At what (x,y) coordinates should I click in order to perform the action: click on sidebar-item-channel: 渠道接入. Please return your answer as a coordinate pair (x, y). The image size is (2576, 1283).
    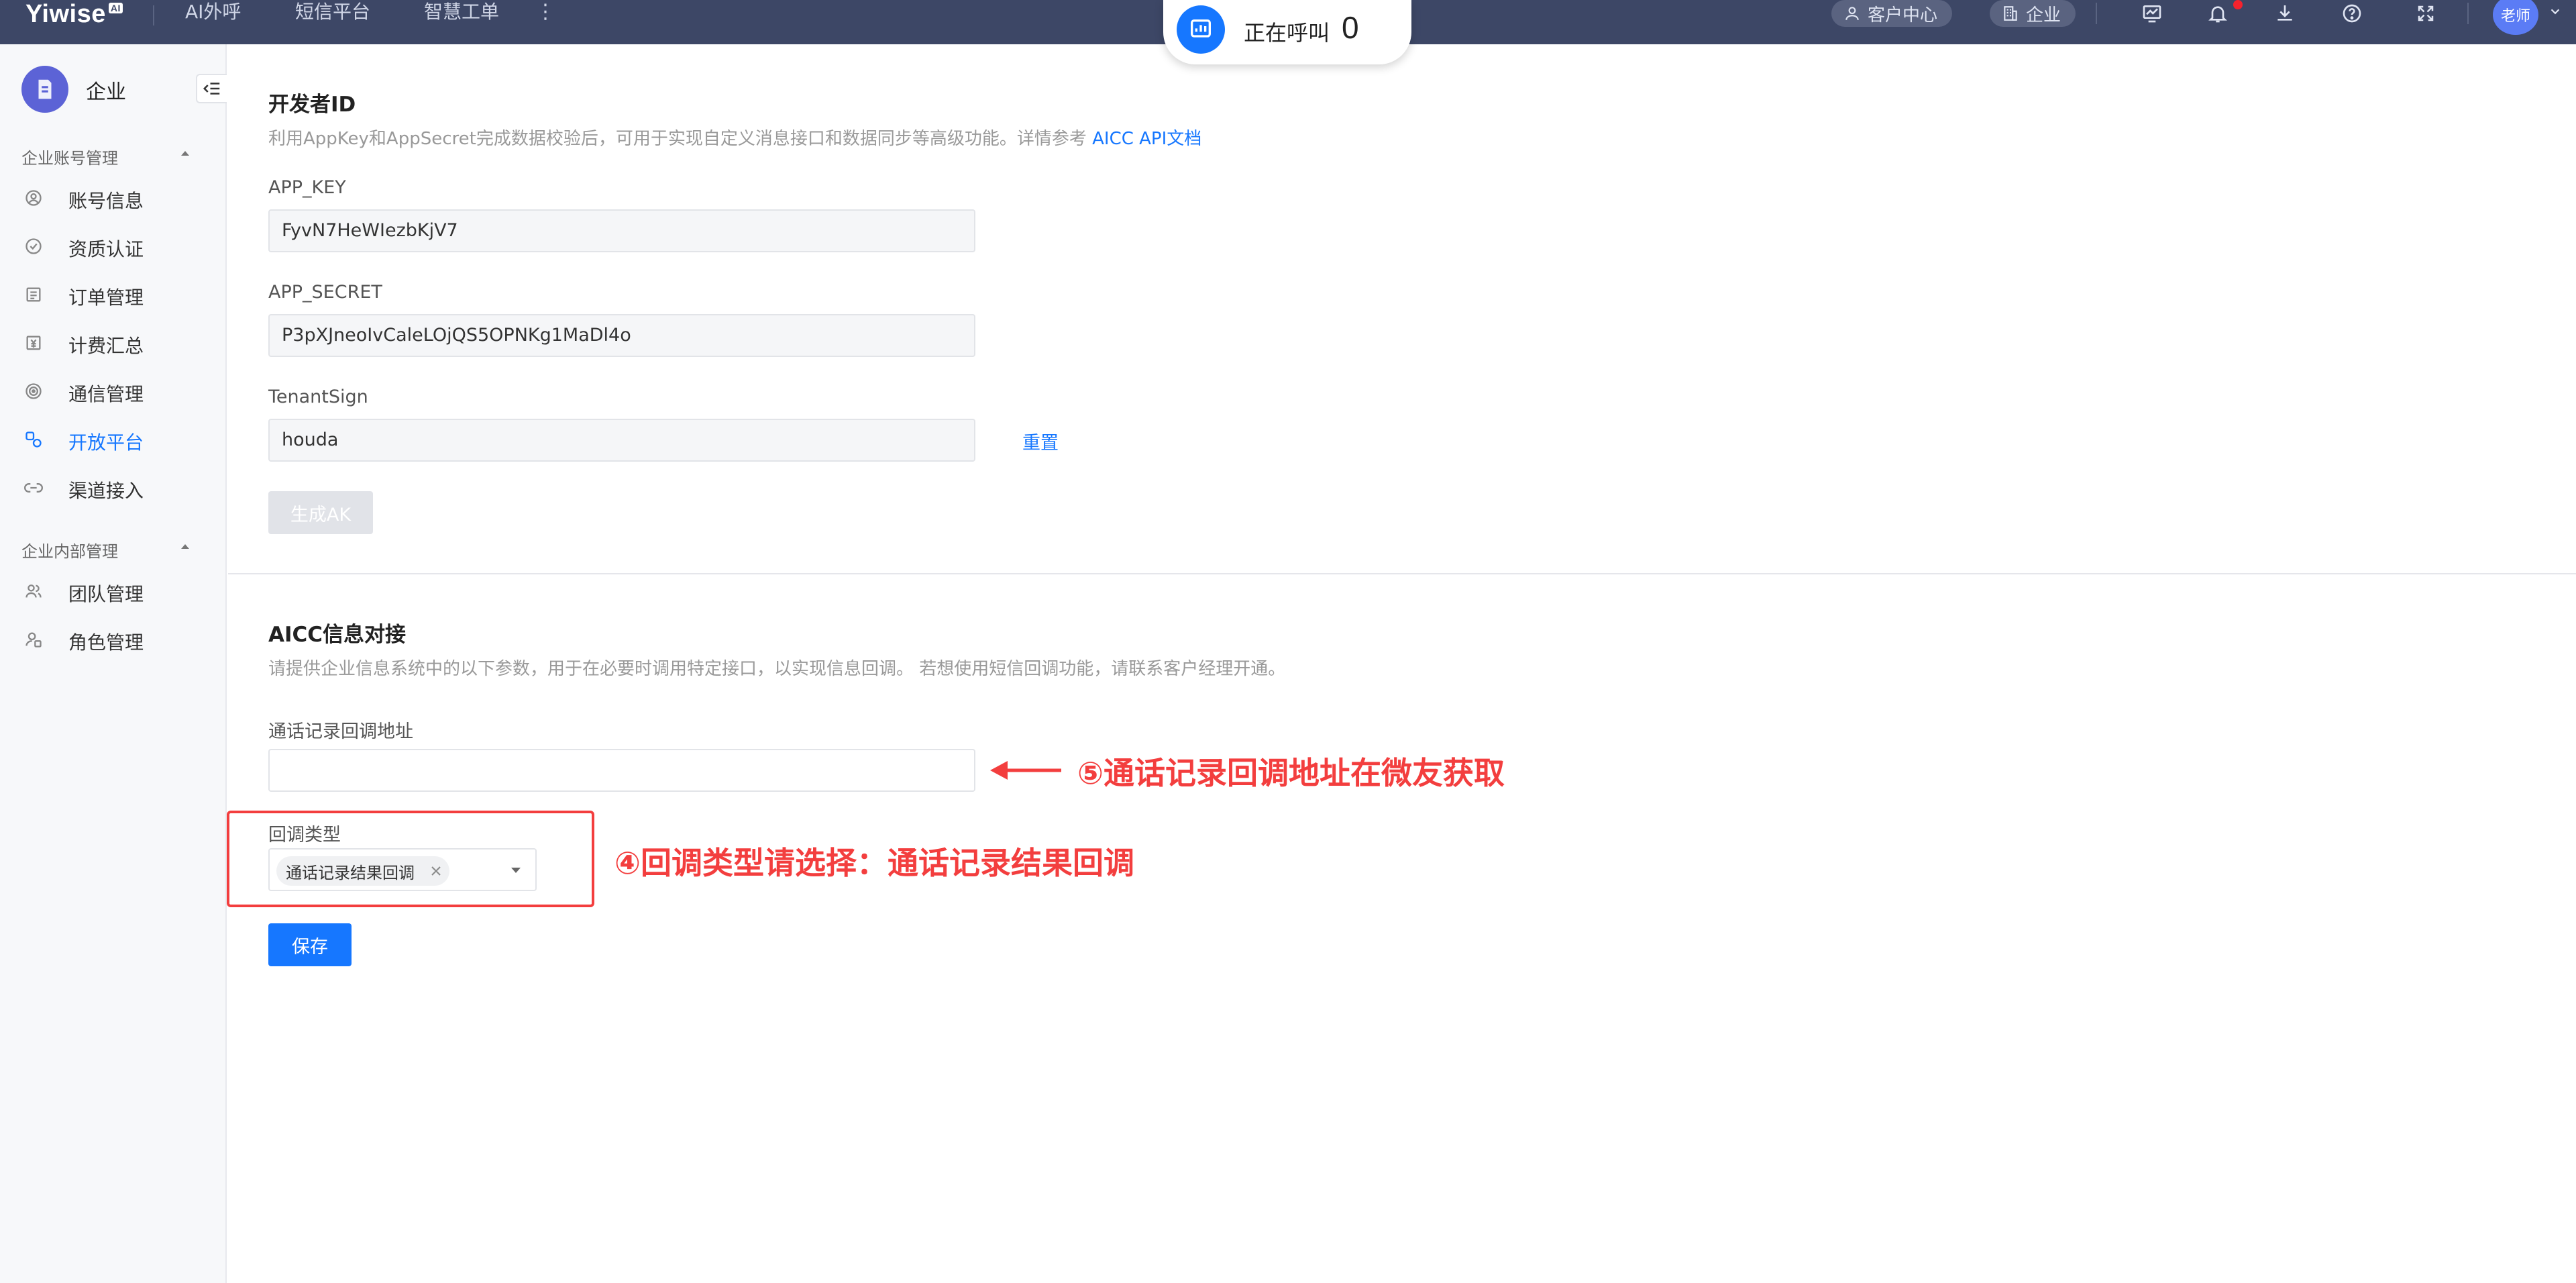
    Looking at the image, I should click on (112, 487).